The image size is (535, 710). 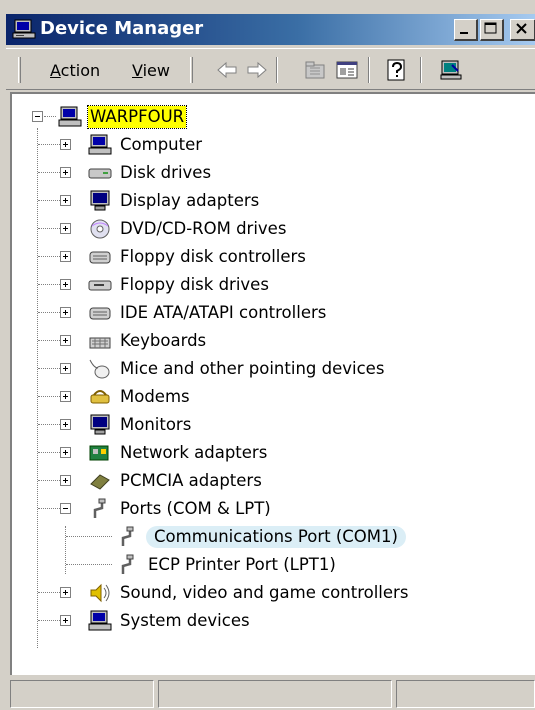 I want to click on tree-category-label: Sound, video and game controllers, so click(x=264, y=592).